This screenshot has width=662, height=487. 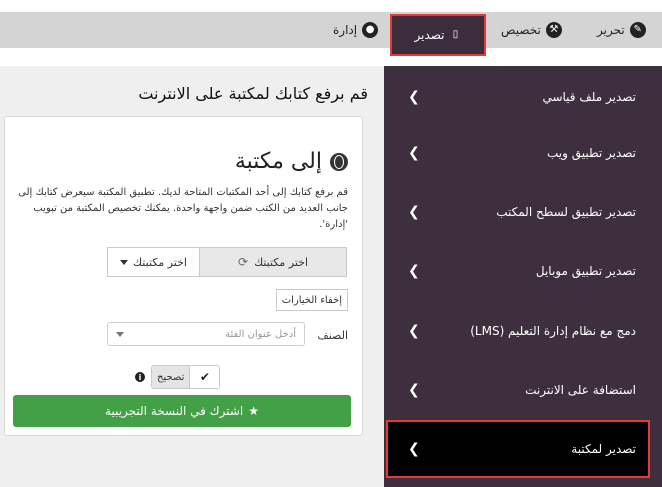 I want to click on tab-admin: ● إدارة, so click(x=356, y=30).